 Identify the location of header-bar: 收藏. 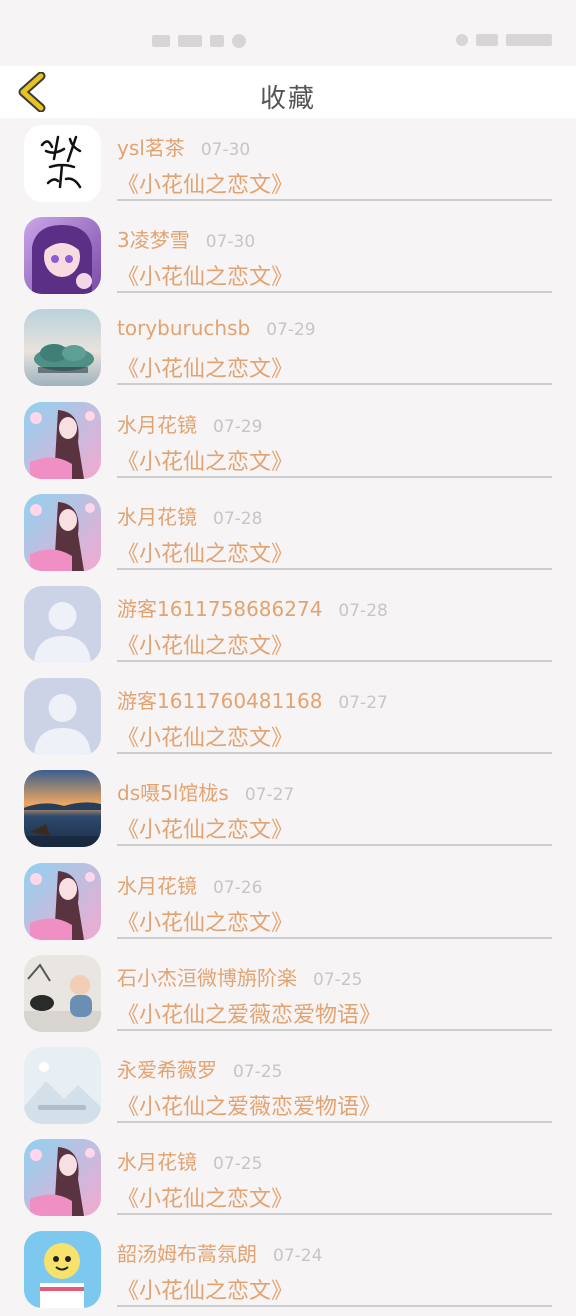
(288, 92).